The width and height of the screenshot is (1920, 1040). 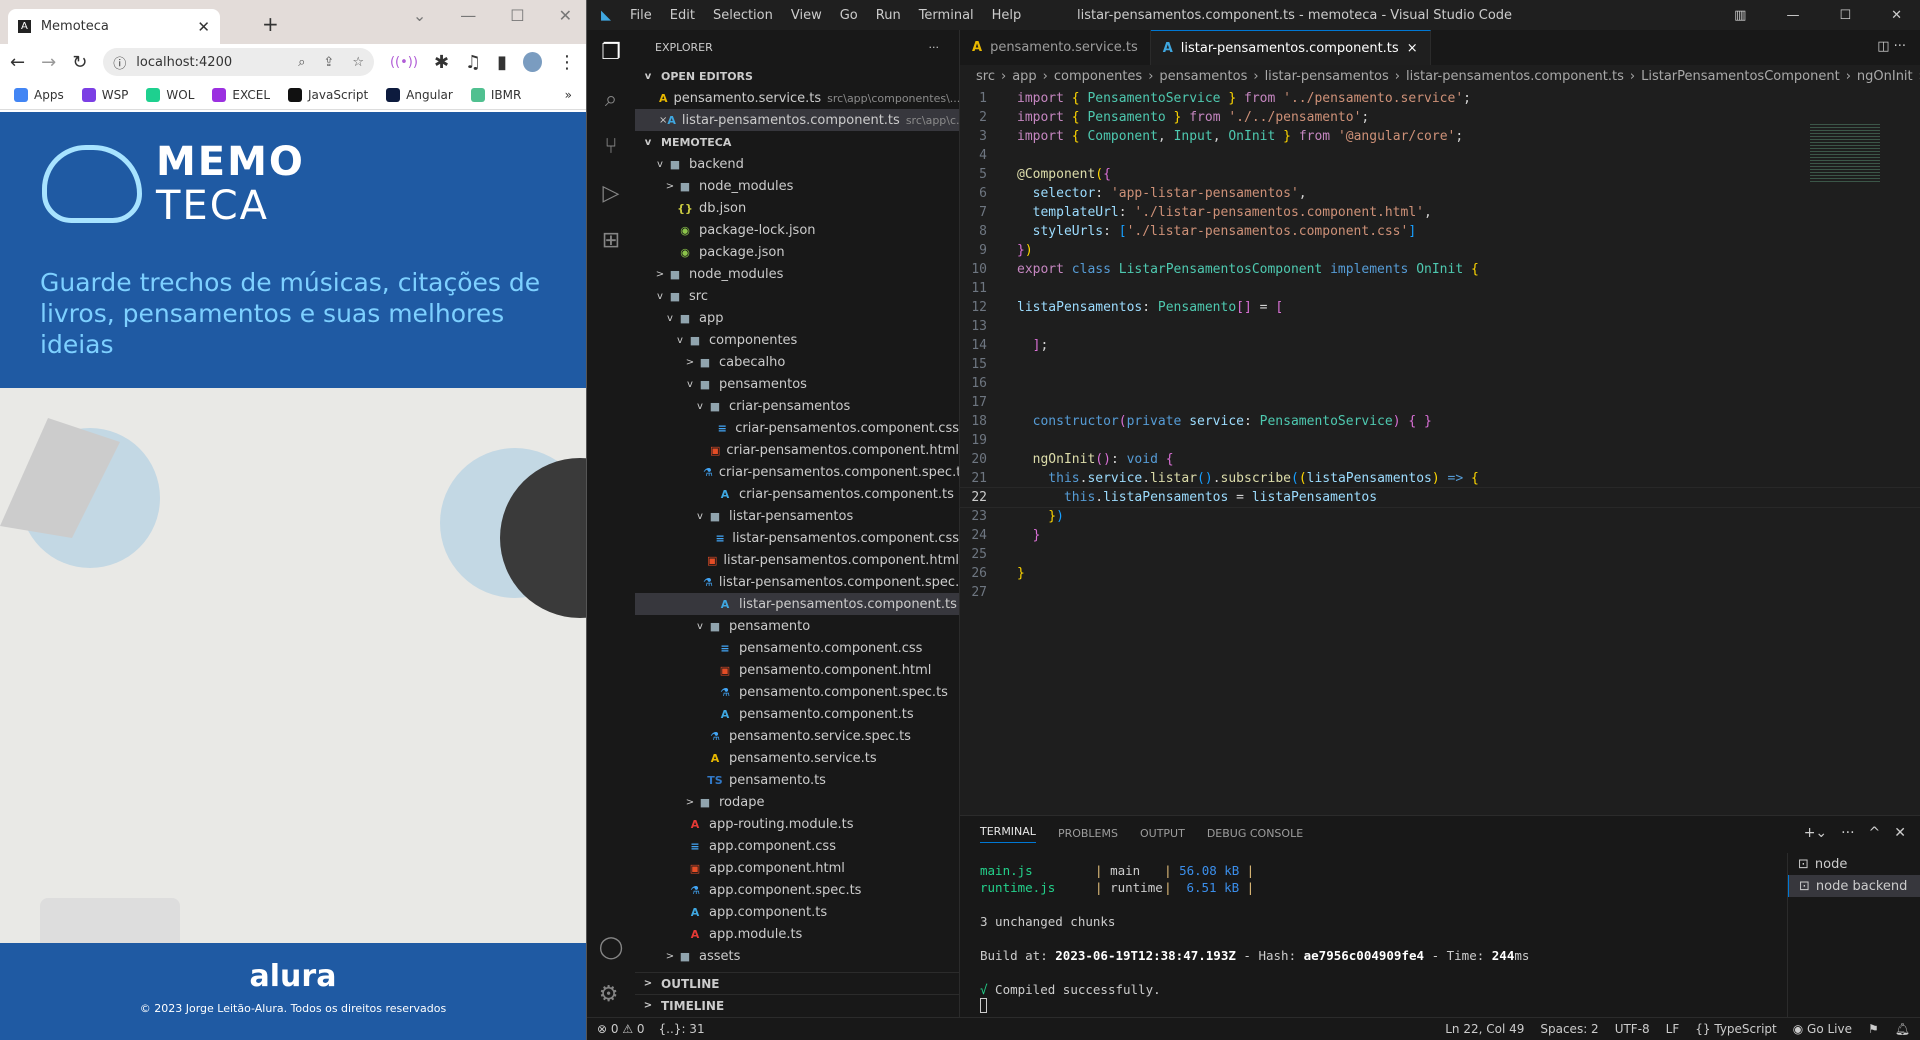 What do you see at coordinates (743, 15) in the screenshot?
I see `menu-item: Selection` at bounding box center [743, 15].